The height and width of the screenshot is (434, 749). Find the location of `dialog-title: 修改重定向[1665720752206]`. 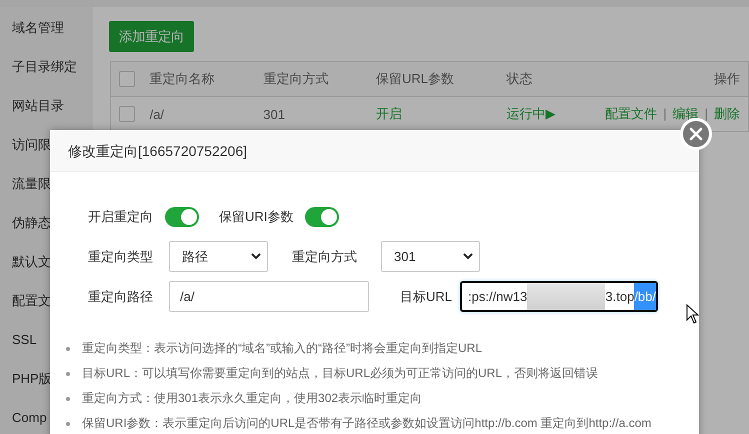

dialog-title: 修改重定向[1665720752206] is located at coordinates (374, 151).